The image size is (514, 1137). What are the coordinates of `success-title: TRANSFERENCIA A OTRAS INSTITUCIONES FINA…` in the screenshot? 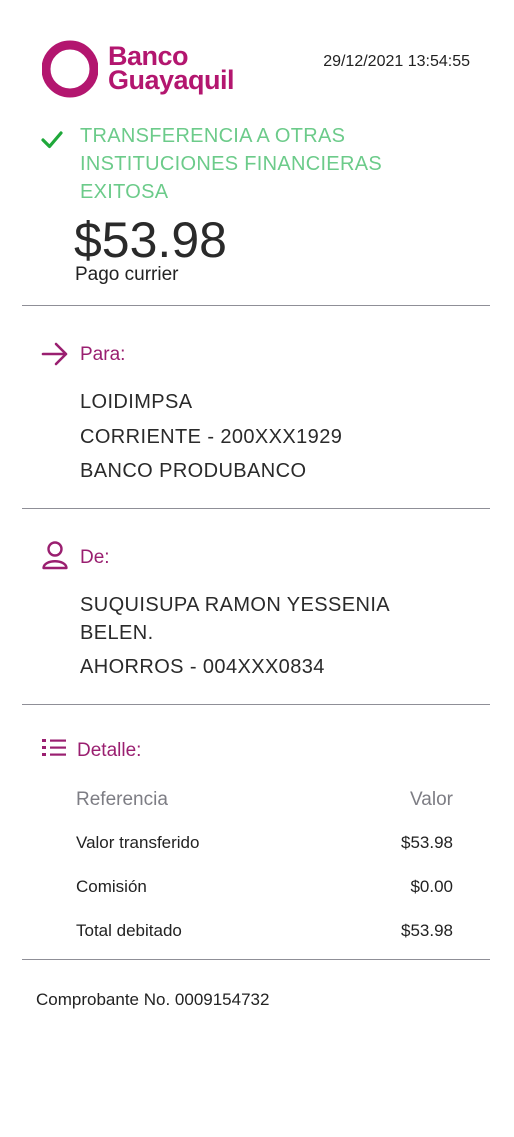 It's located at (231, 164).